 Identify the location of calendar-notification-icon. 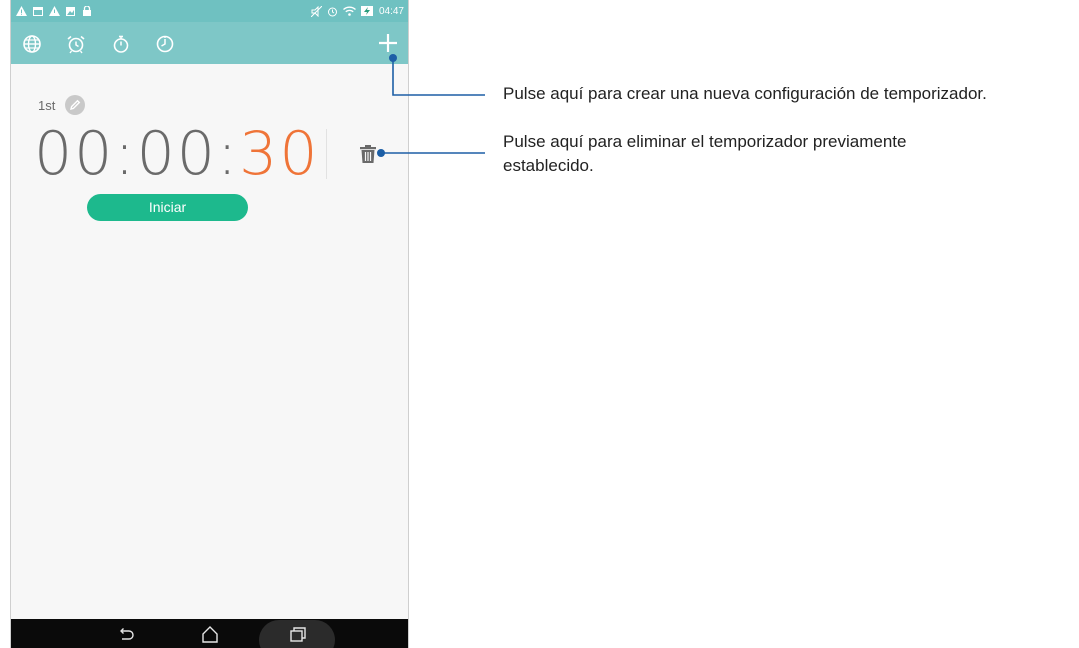
(38, 11).